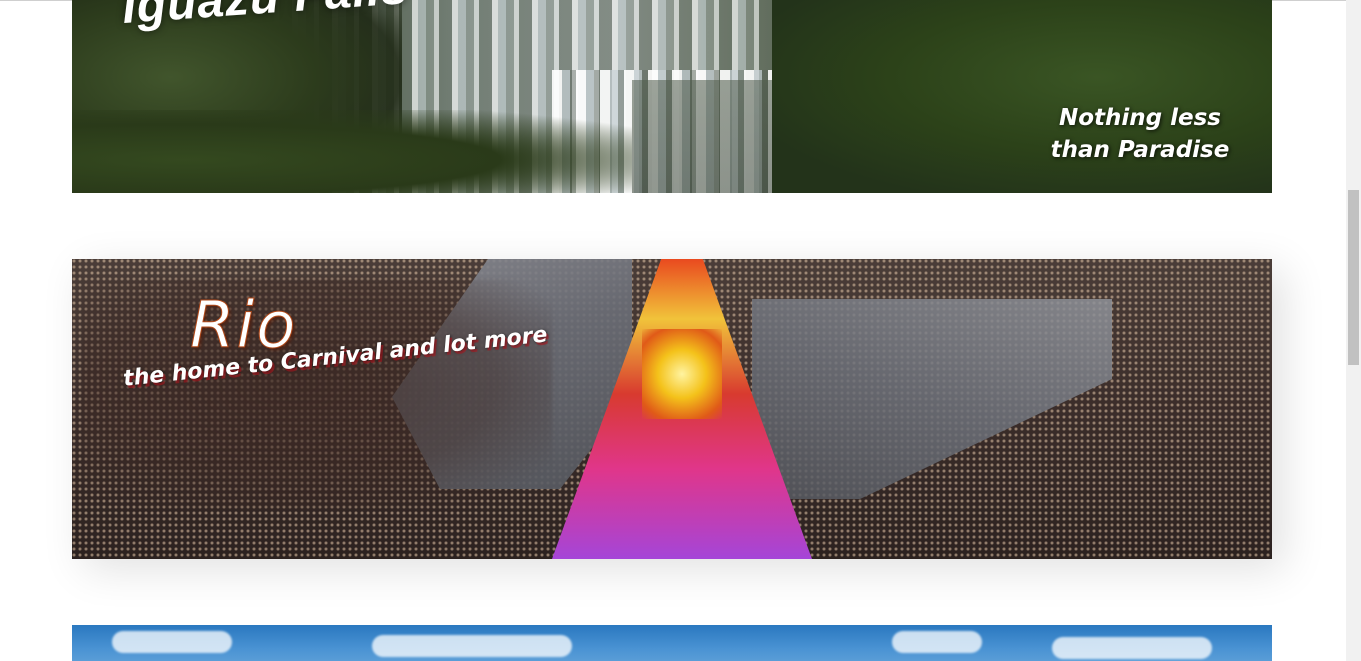 The width and height of the screenshot is (1361, 661). I want to click on foliage-bottom, so click(352, 151).